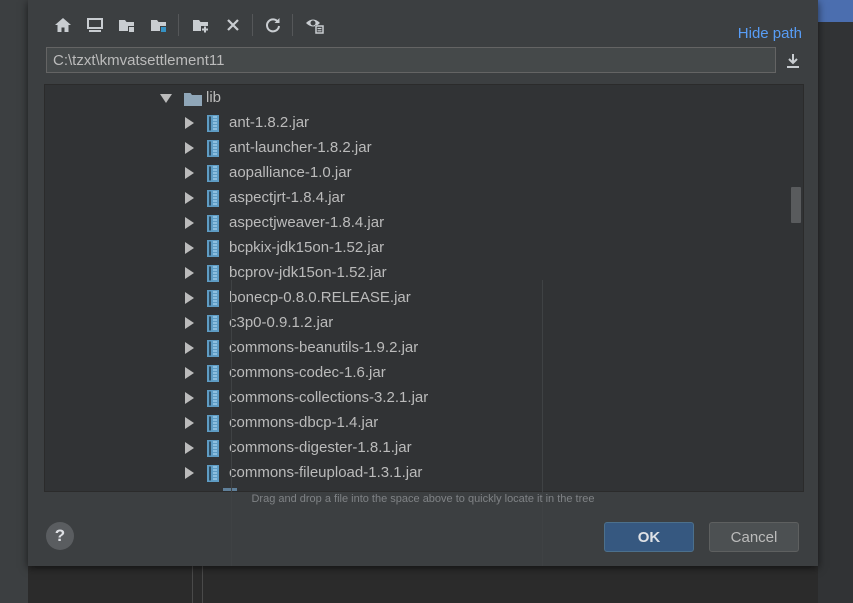 The image size is (853, 603). Describe the element at coordinates (793, 61) in the screenshot. I see `download-icon` at that location.